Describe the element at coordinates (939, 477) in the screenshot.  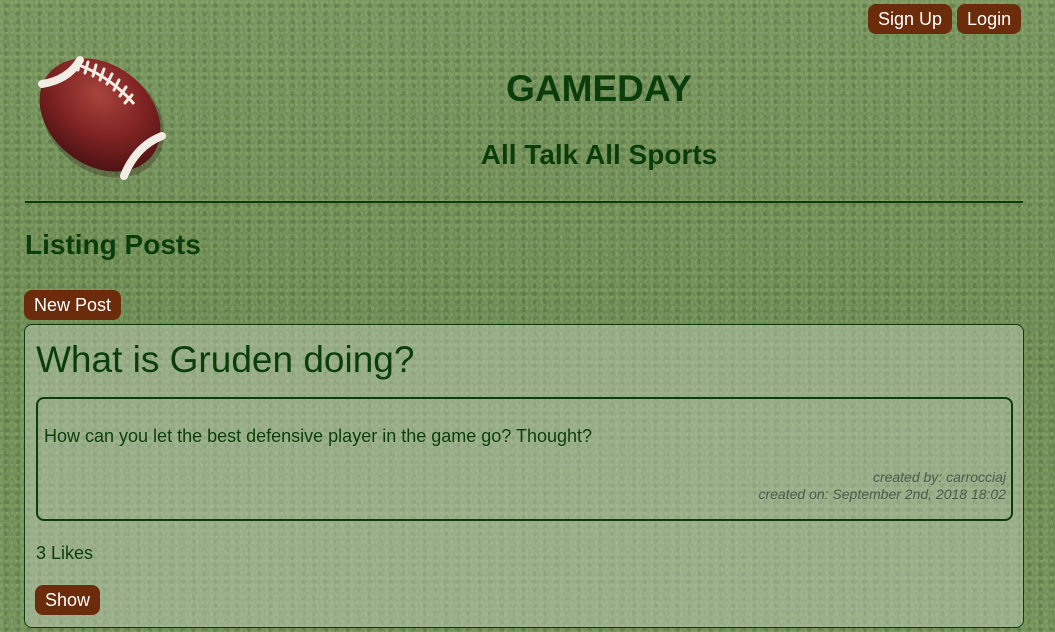
I see `post-author: created by: carrocciaj` at that location.